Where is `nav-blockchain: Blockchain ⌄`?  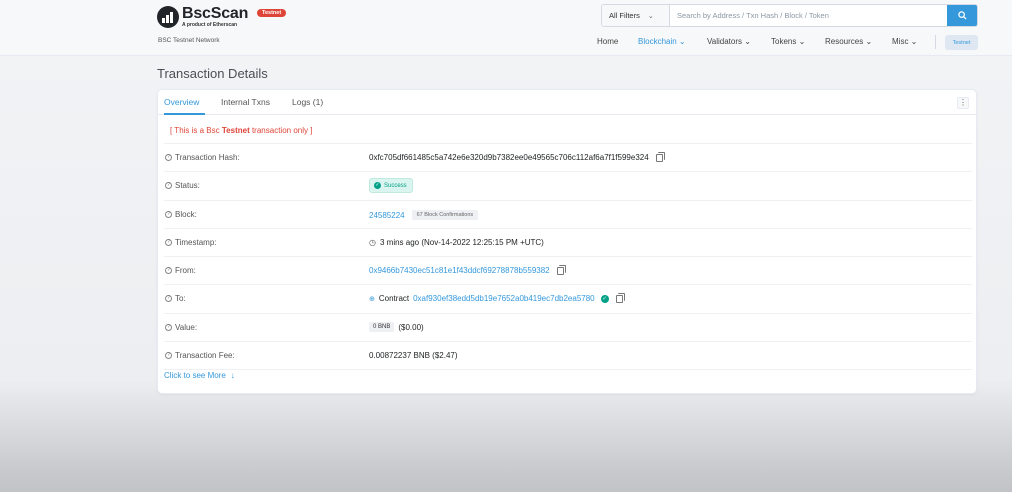
nav-blockchain: Blockchain ⌄ is located at coordinates (662, 41).